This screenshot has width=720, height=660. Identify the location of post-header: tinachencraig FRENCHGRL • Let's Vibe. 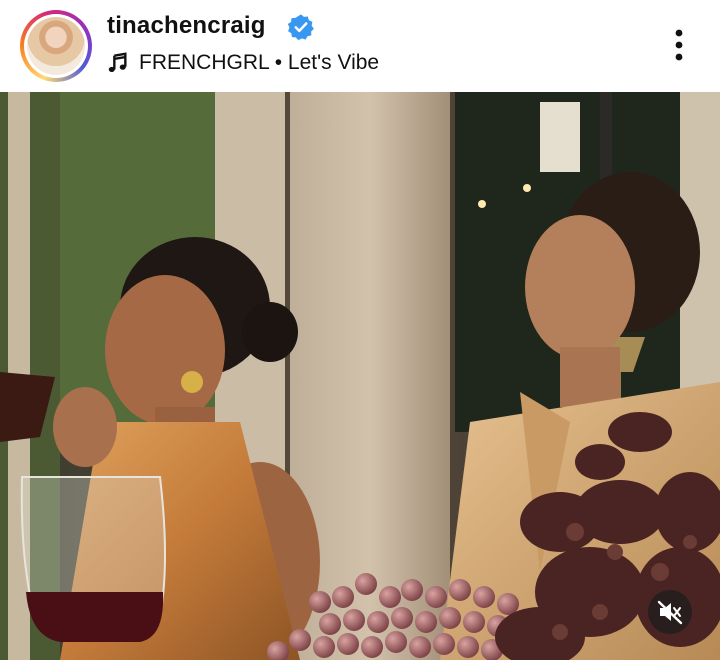
(360, 46).